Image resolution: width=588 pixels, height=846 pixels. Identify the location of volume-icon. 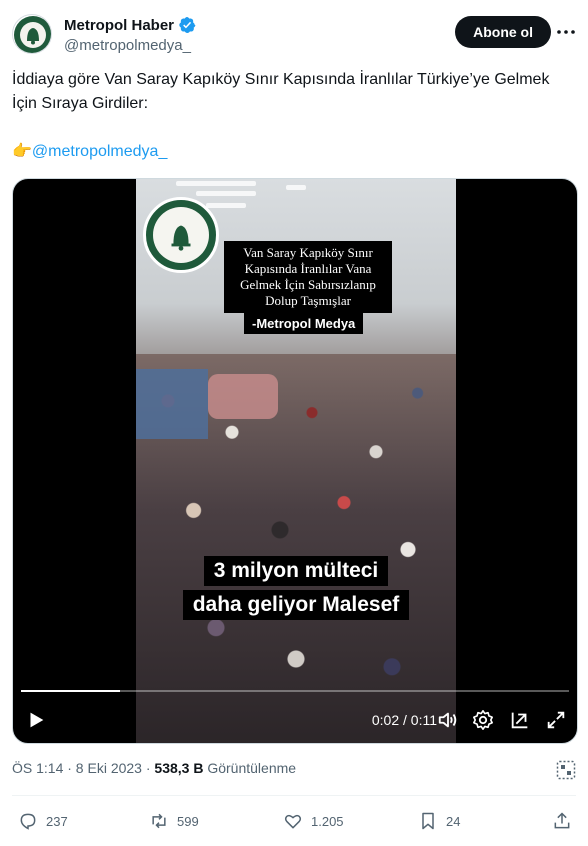
(448, 720).